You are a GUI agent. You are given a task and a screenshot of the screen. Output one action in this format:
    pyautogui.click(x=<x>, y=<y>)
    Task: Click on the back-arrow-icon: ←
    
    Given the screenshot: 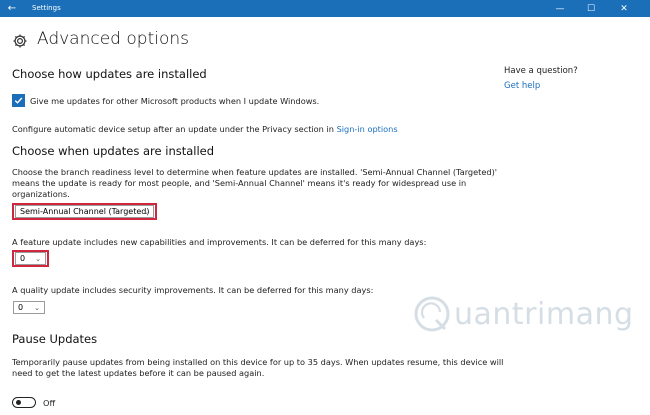 What is the action you would take?
    pyautogui.click(x=12, y=8)
    